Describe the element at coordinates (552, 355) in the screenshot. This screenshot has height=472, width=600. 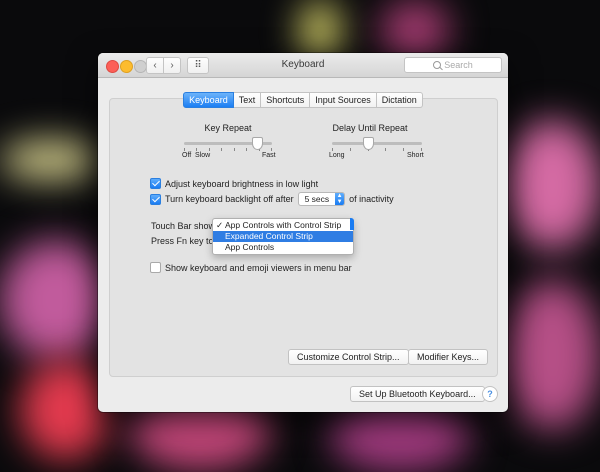
I see `wallpaper-powder-magenta-right` at that location.